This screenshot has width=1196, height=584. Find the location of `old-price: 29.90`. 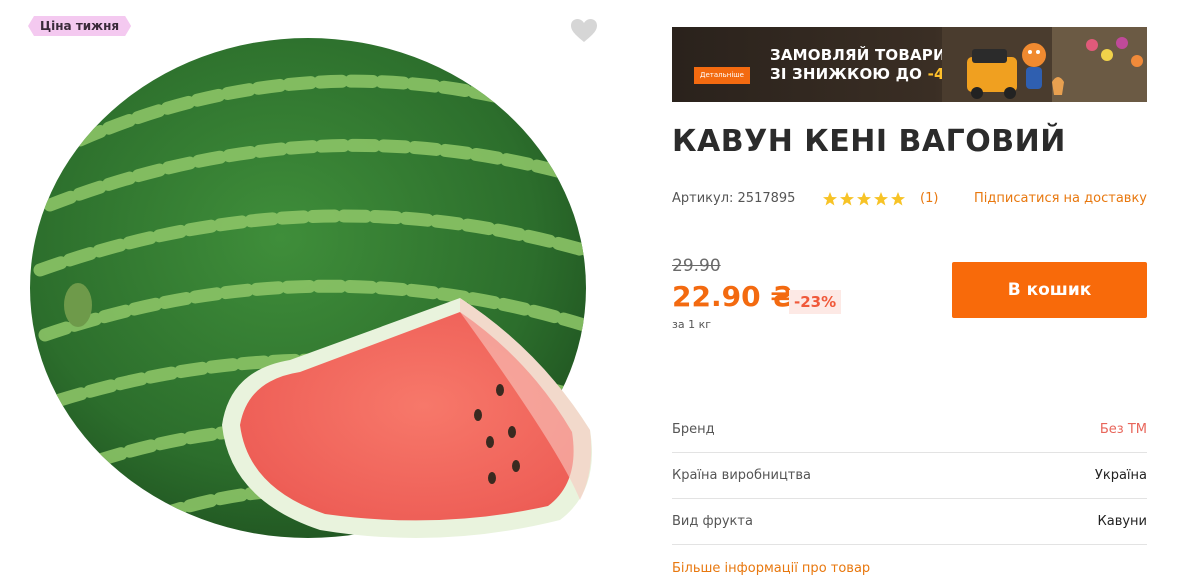

old-price: 29.90 is located at coordinates (696, 266).